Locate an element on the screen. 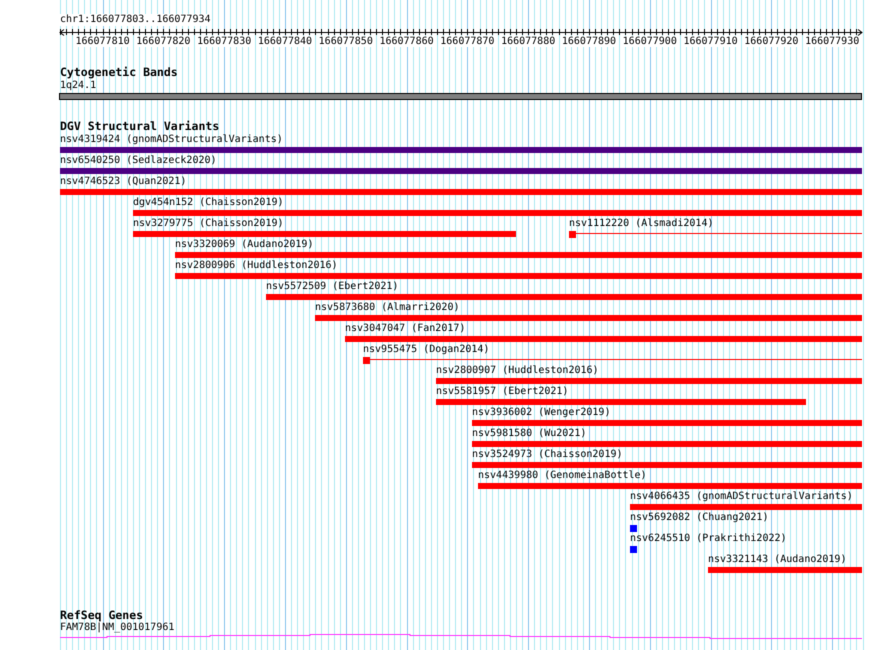 Image resolution: width=890 pixels, height=650 pixels. tick-label: 166077860 is located at coordinates (406, 41).